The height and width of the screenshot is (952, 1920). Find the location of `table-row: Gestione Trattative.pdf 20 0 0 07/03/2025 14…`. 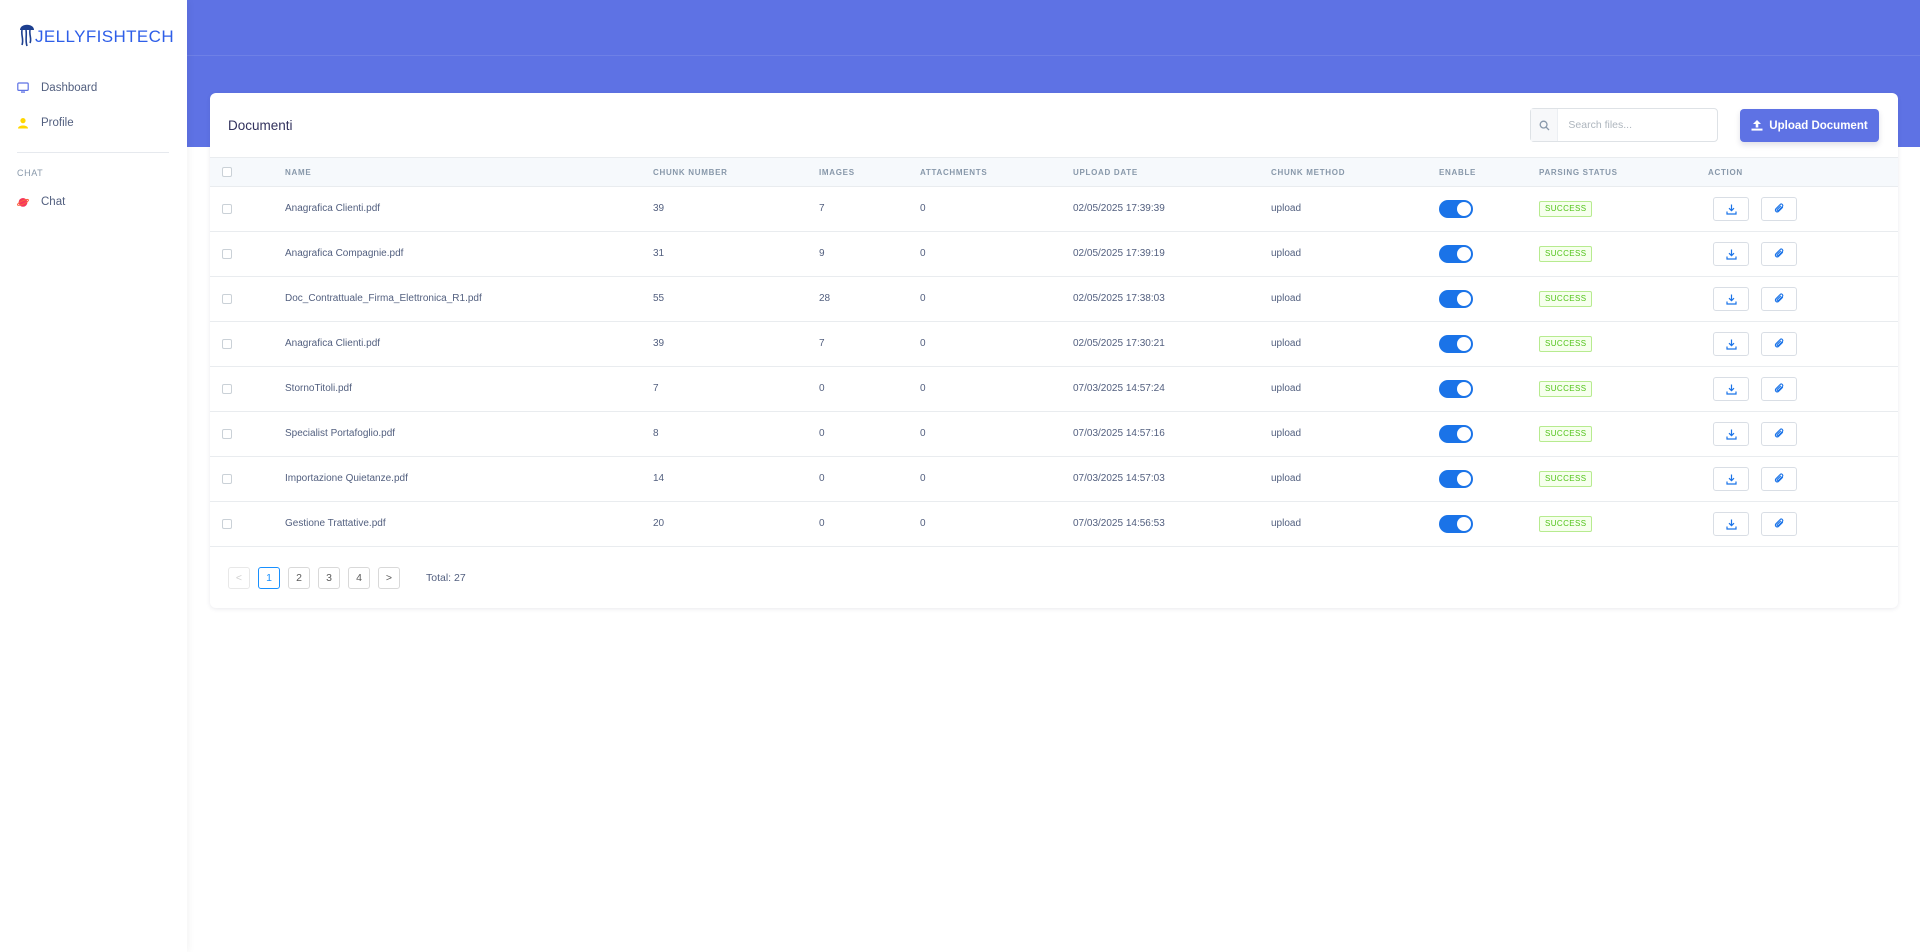

table-row: Gestione Trattative.pdf 20 0 0 07/03/2025 14… is located at coordinates (1054, 524).